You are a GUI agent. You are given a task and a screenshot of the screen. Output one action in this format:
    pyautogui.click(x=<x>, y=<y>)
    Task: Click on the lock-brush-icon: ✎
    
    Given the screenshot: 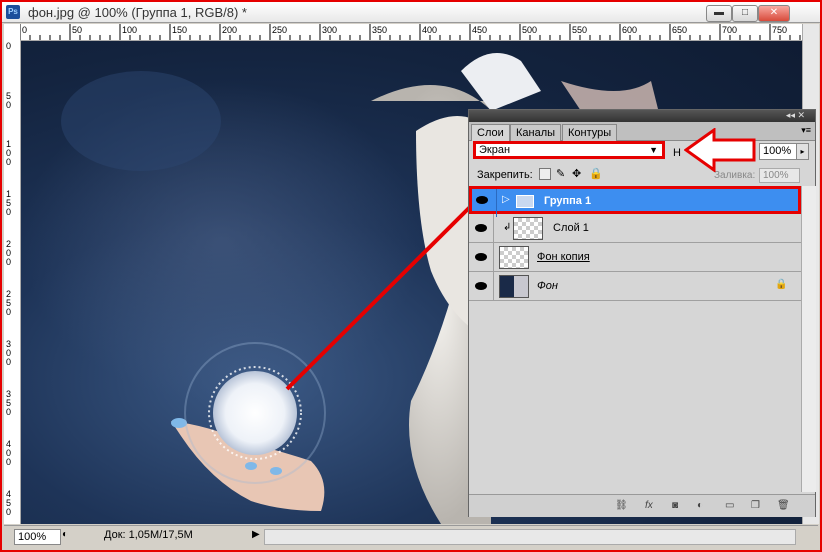 What is the action you would take?
    pyautogui.click(x=560, y=173)
    